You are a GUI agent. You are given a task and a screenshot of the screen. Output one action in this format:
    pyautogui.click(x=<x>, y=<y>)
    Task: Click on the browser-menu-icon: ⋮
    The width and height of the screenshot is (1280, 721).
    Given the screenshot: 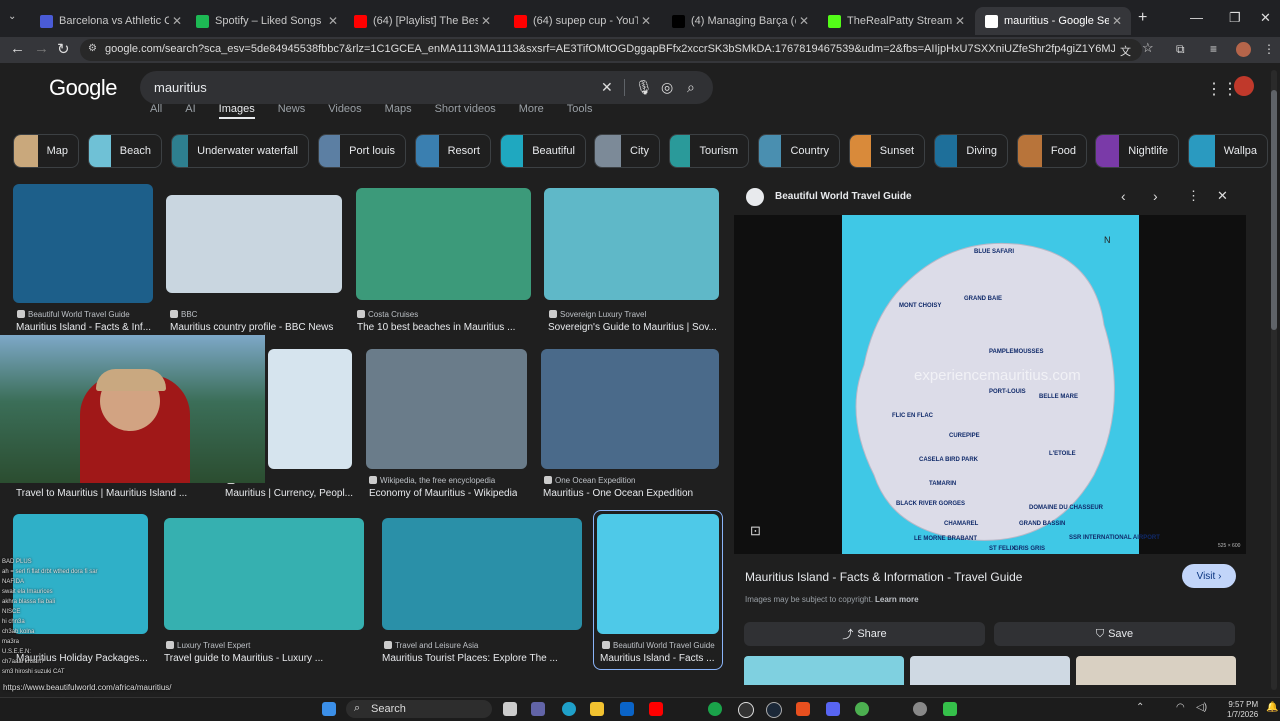 What is the action you would take?
    pyautogui.click(x=1269, y=49)
    